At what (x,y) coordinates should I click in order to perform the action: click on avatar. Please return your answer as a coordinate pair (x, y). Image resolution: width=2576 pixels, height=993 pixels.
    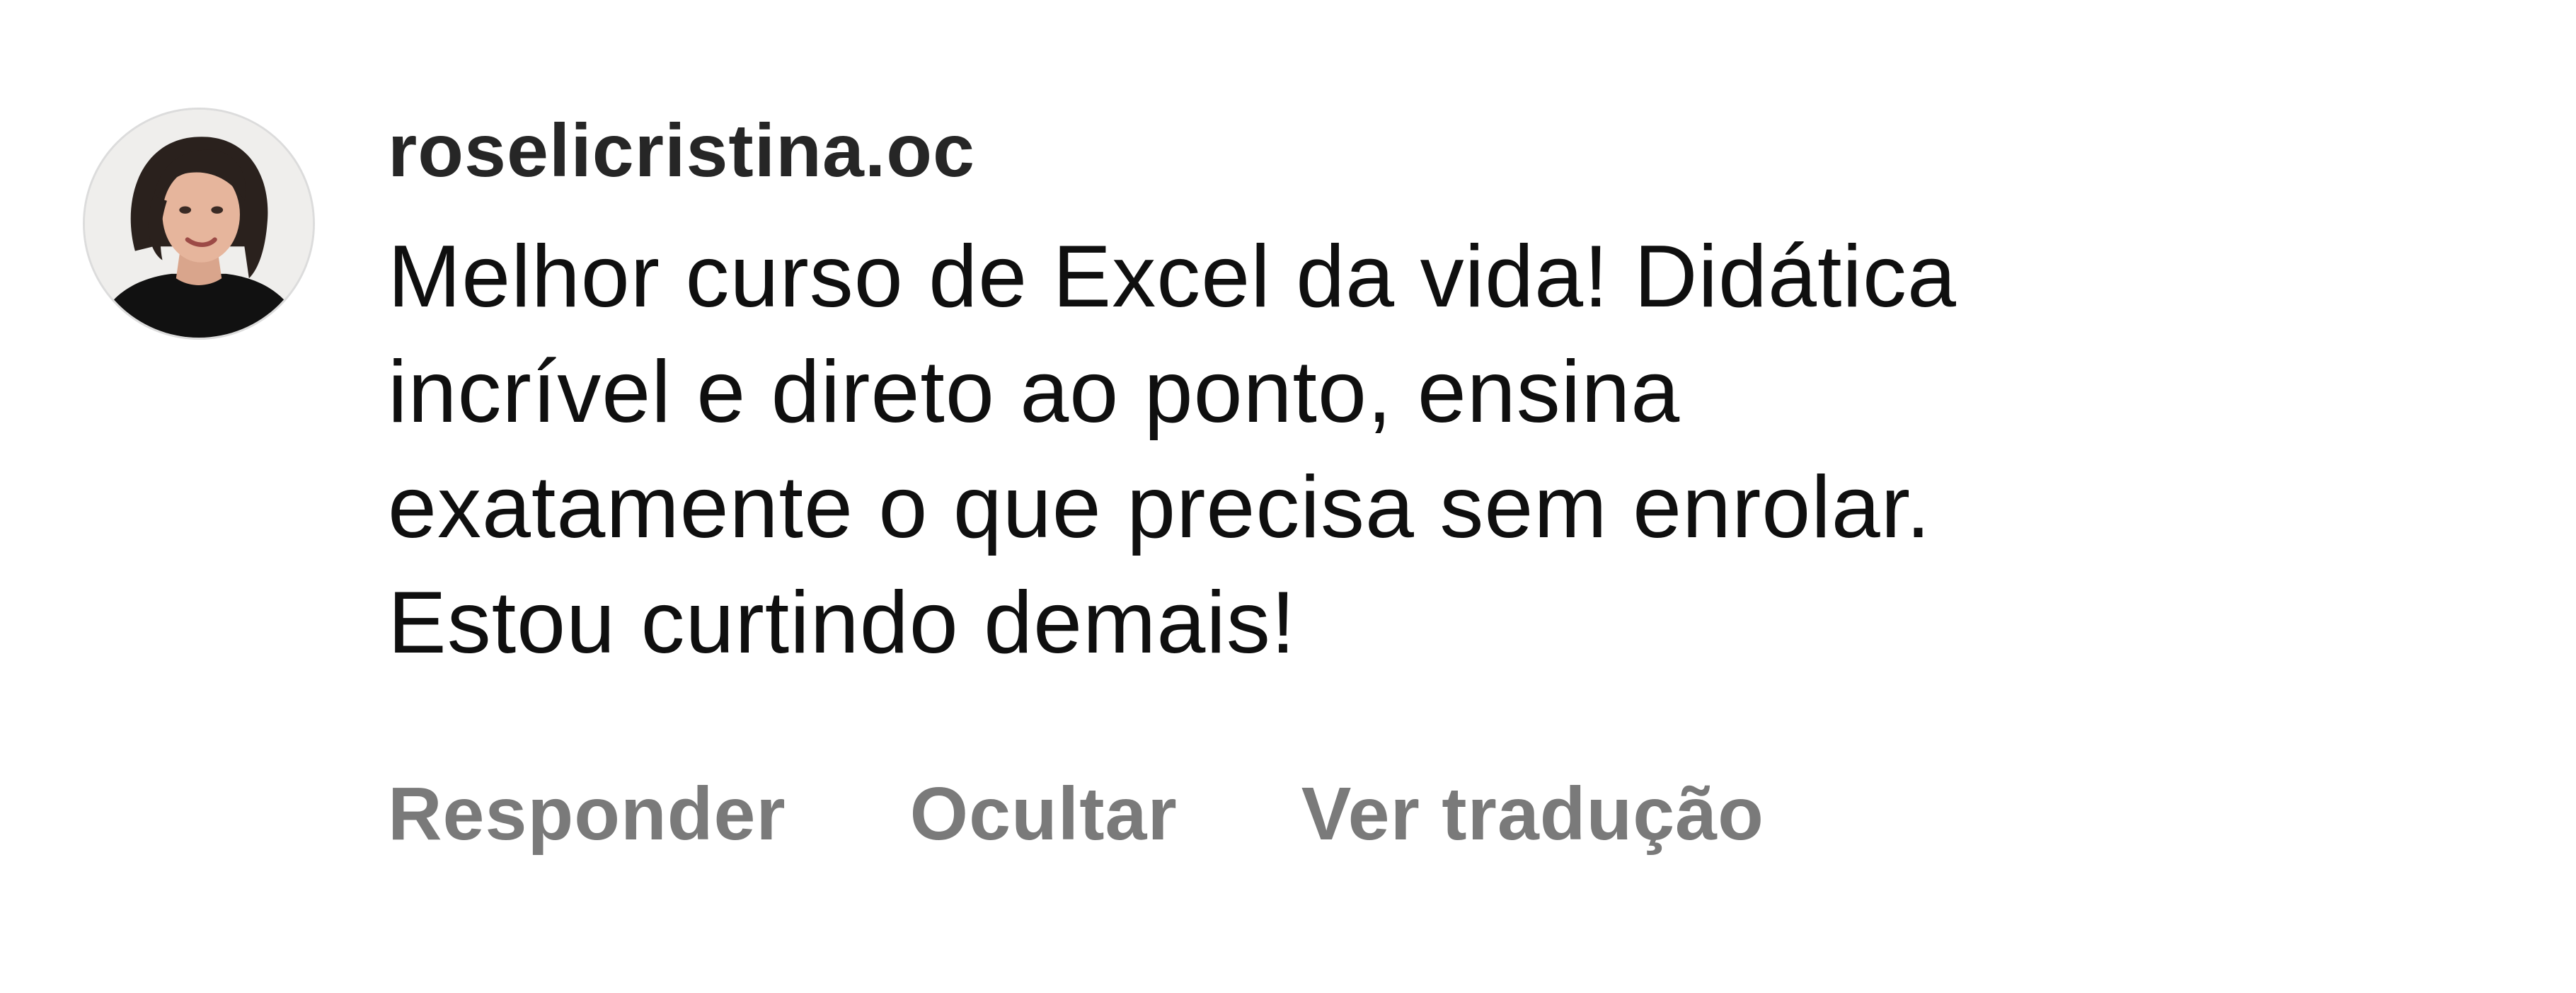
    Looking at the image, I should click on (199, 224).